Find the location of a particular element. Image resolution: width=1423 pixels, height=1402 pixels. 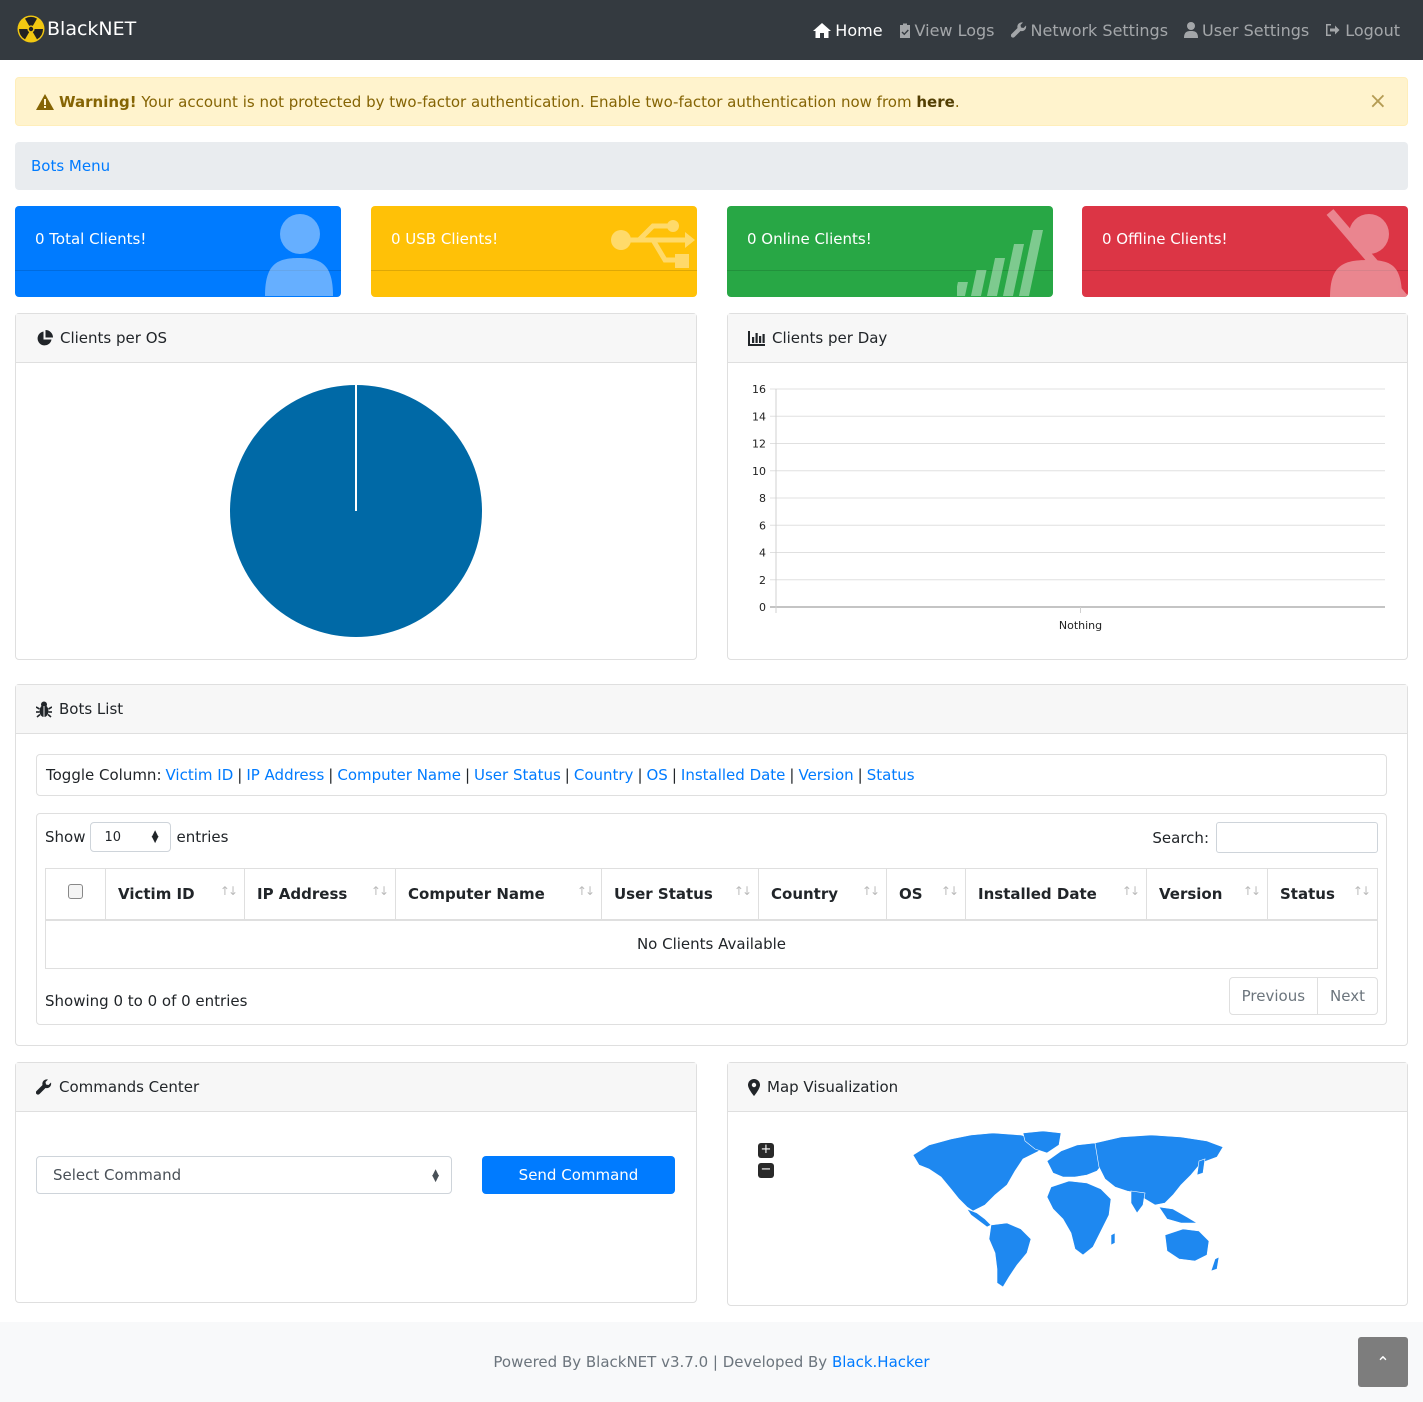

bar-chart-icon is located at coordinates (756, 338).